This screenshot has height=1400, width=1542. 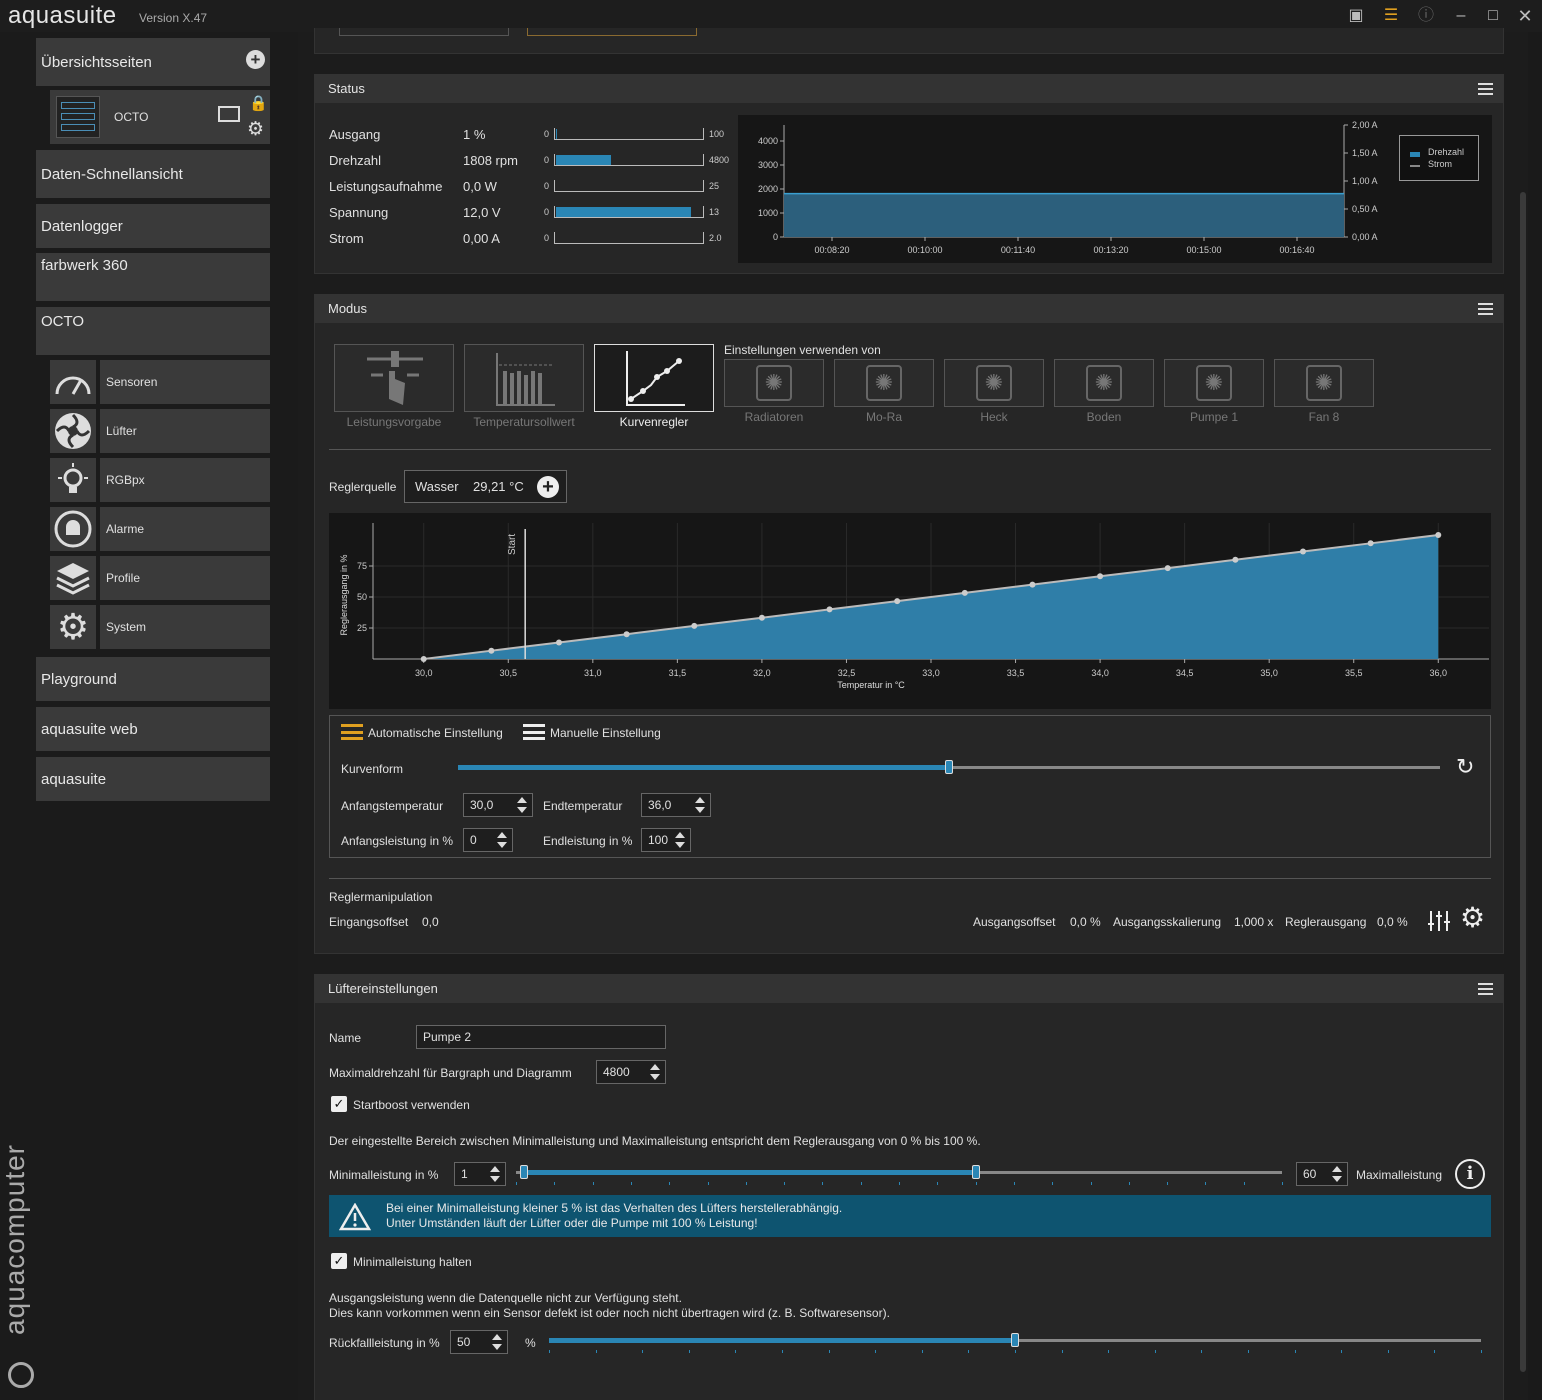 I want to click on max-power-spinner: 60, so click(x=1322, y=1174).